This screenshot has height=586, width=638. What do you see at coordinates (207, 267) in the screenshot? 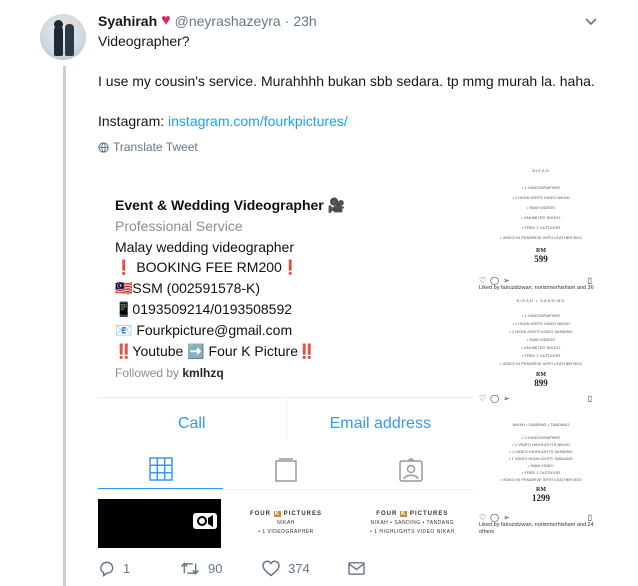
I see `bio-line: ❗ BOOKING FEE RM200❗` at bounding box center [207, 267].